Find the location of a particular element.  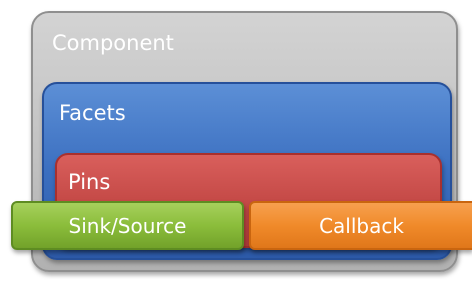

pins-label: Pins is located at coordinates (89, 182).